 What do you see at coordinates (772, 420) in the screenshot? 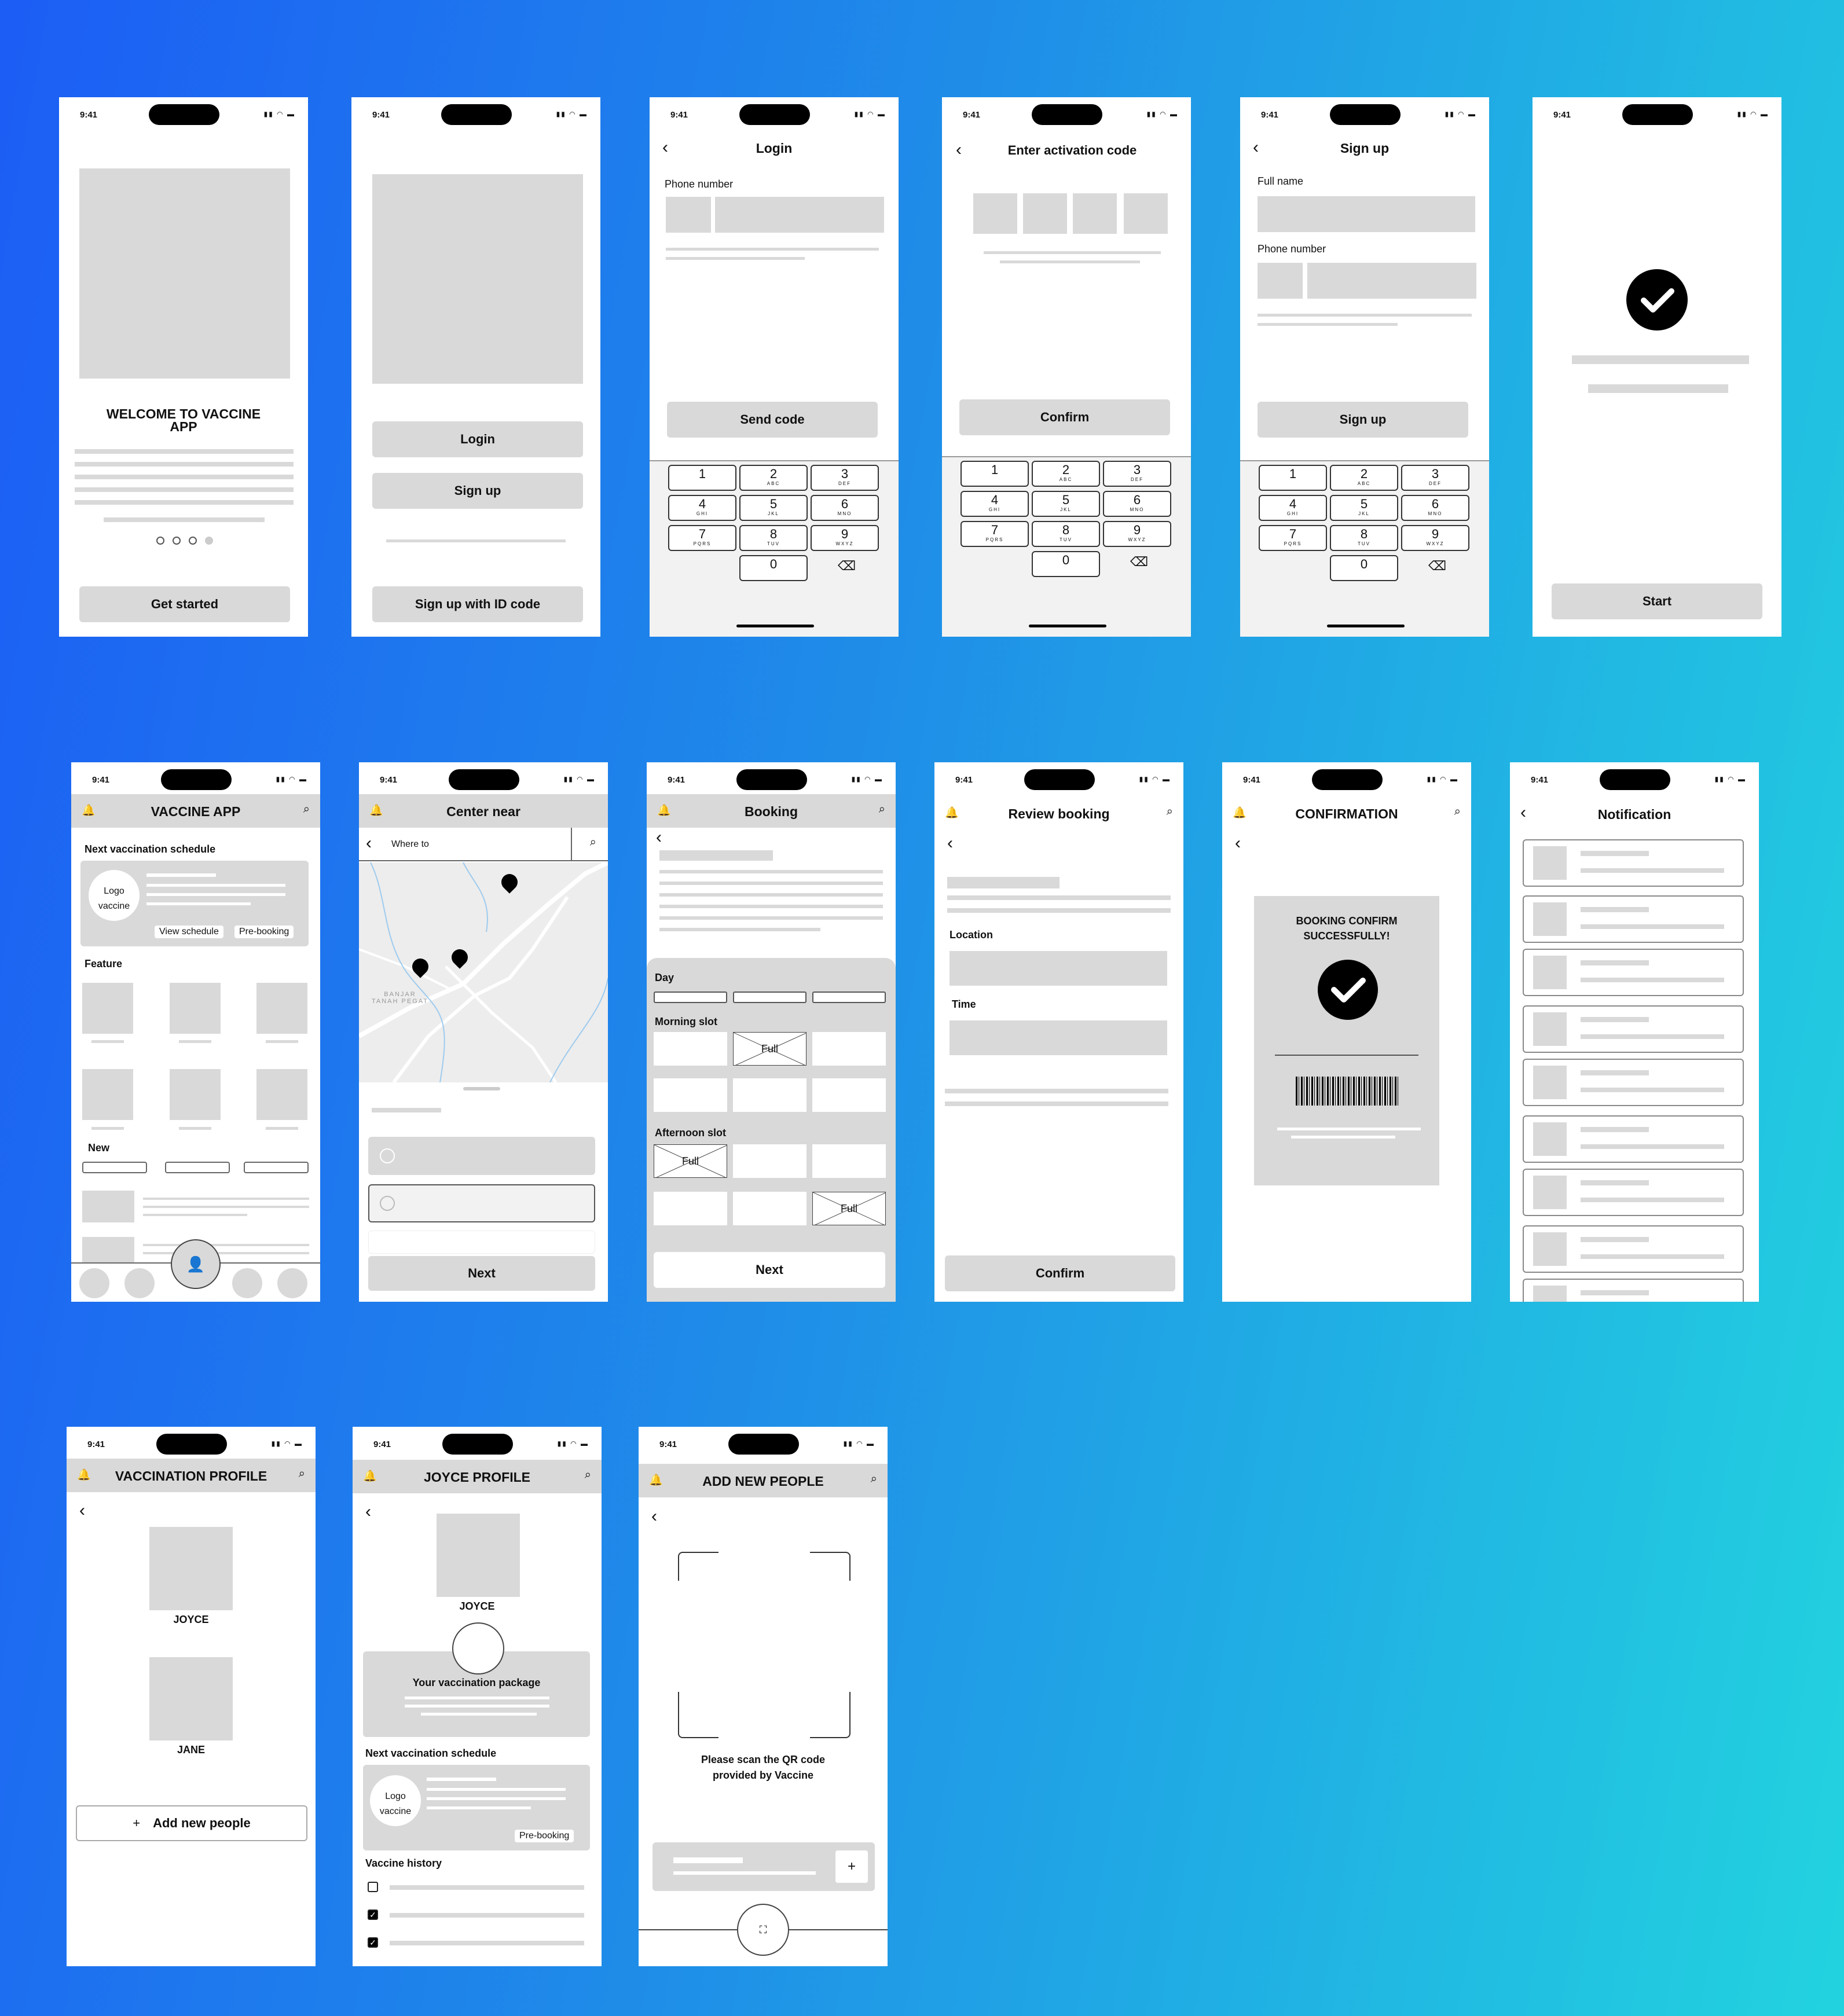
I see `send-code-button: Send code` at bounding box center [772, 420].